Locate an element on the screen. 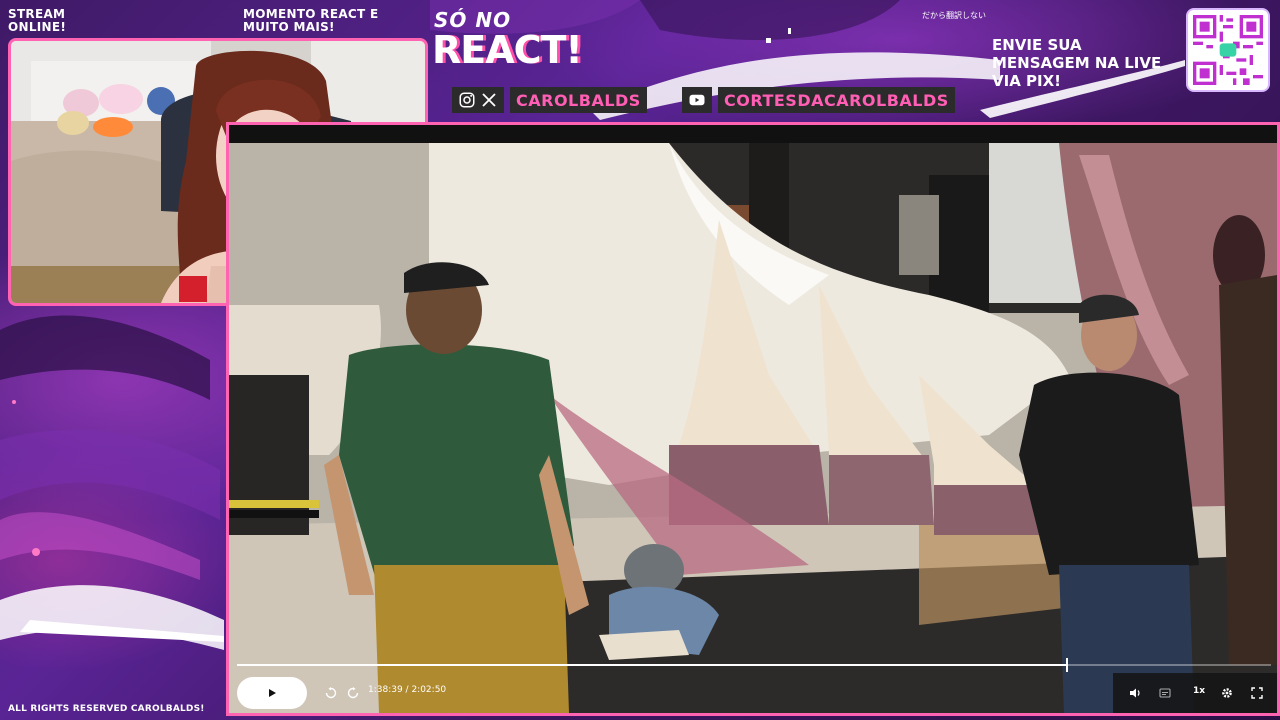  youtube-icon-box is located at coordinates (697, 100).